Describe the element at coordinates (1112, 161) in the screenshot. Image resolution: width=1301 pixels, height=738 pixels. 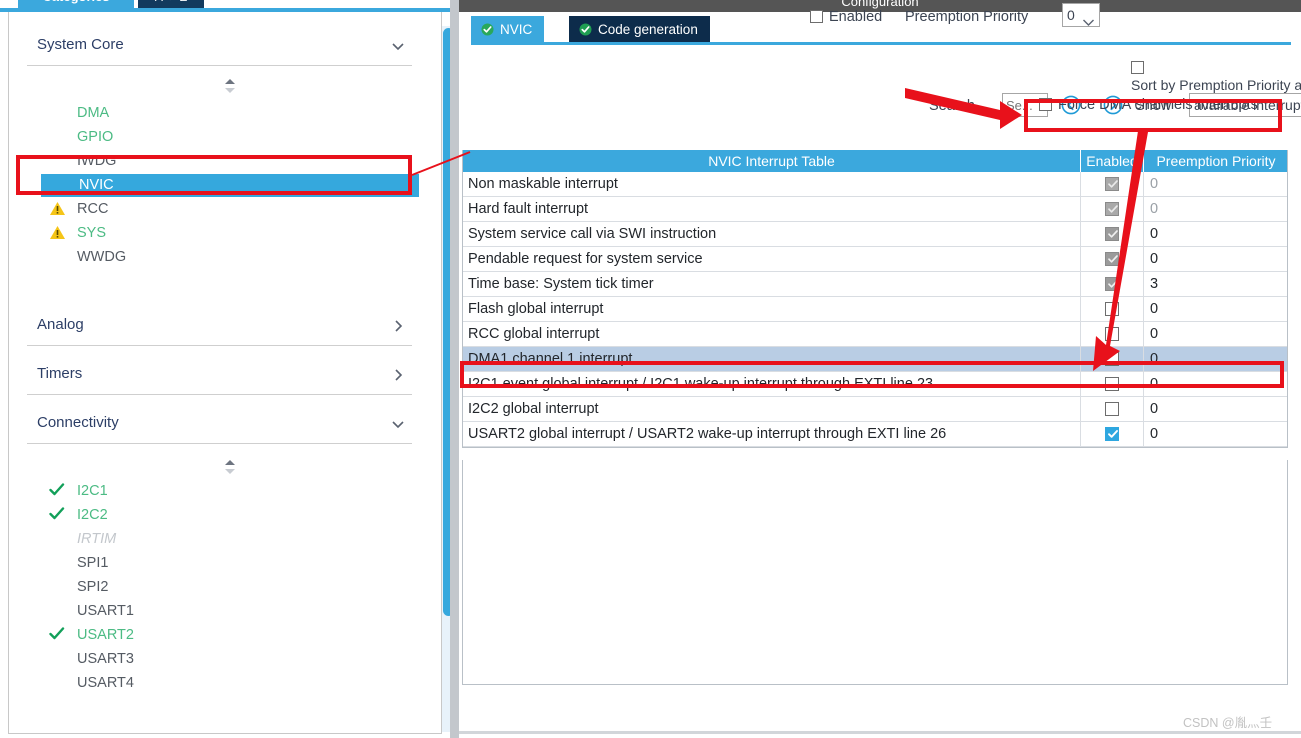
I see `column-header-enabled: Enabled` at that location.